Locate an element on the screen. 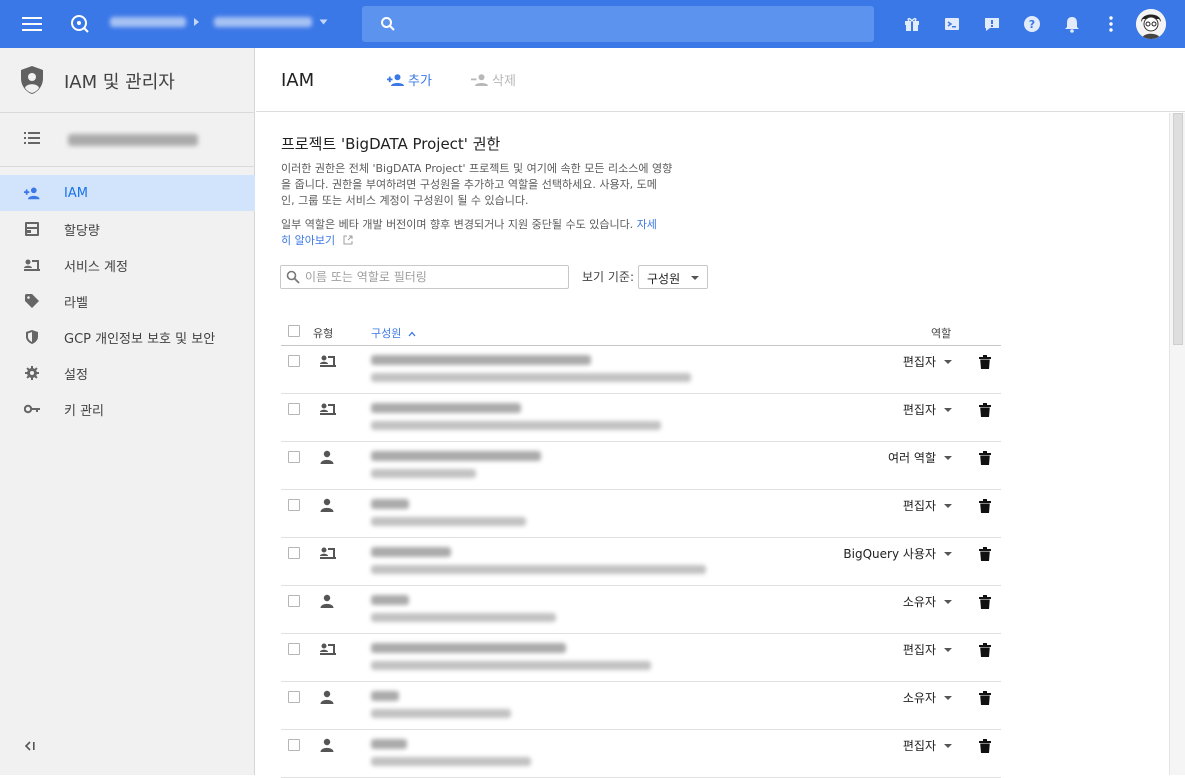  sidebar-item-settings: 설정 is located at coordinates (127, 373).